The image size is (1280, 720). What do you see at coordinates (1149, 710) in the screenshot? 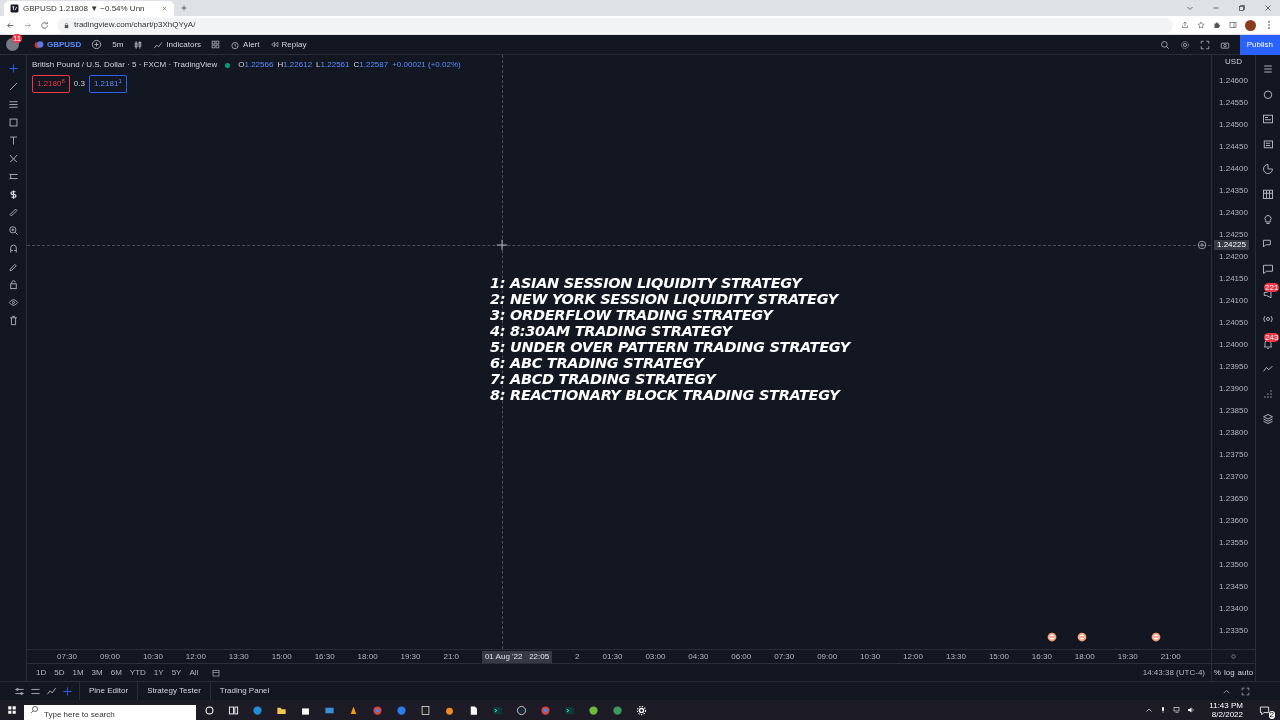
I see `chevron-up-icon` at bounding box center [1149, 710].